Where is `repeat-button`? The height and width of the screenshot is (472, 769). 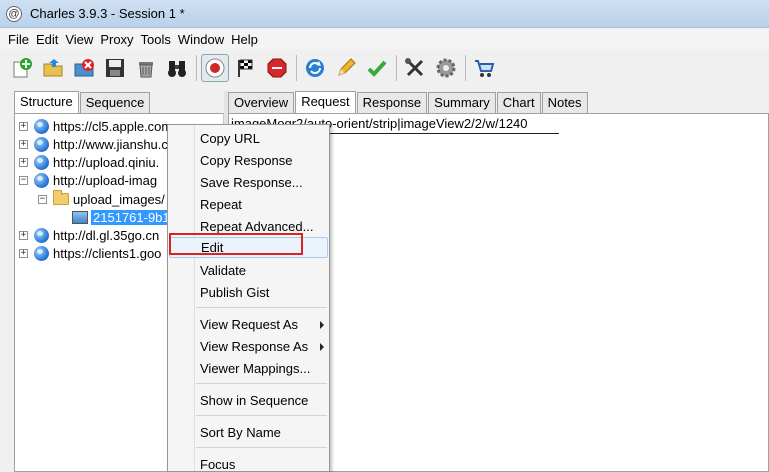 repeat-button is located at coordinates (315, 68).